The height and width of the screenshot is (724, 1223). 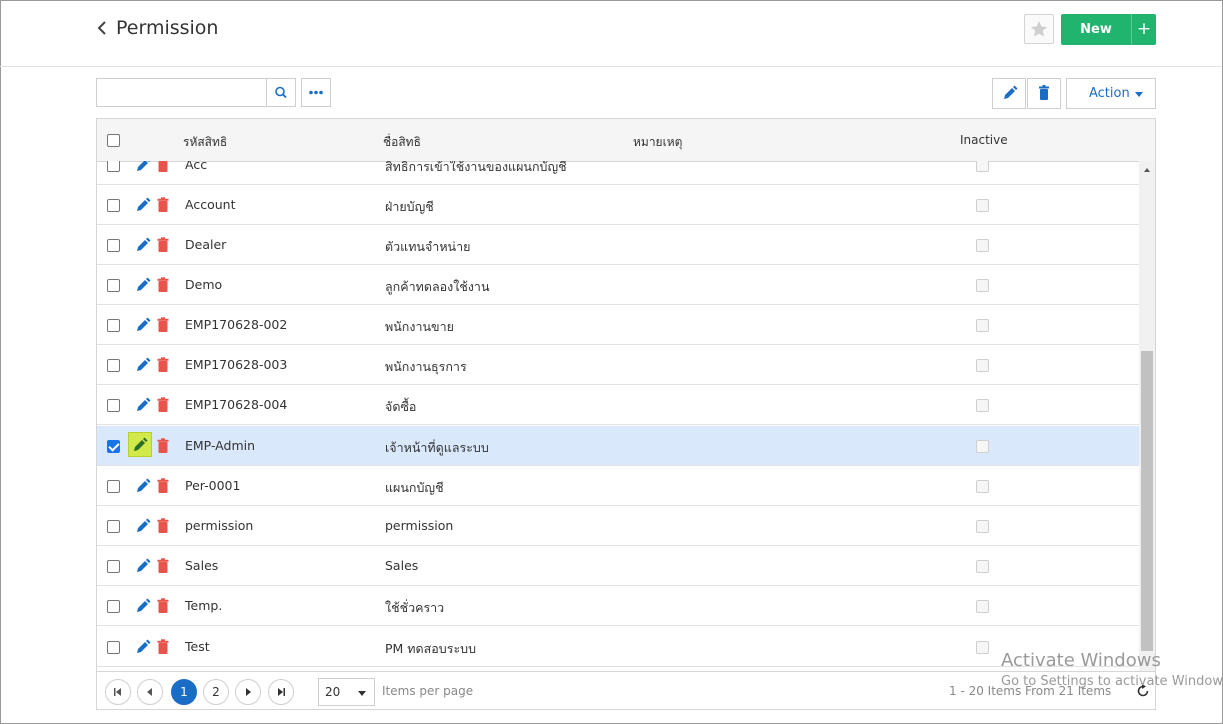 What do you see at coordinates (618, 405) in the screenshot?
I see `table-row: EMP170628-004 จัดซื้อ` at bounding box center [618, 405].